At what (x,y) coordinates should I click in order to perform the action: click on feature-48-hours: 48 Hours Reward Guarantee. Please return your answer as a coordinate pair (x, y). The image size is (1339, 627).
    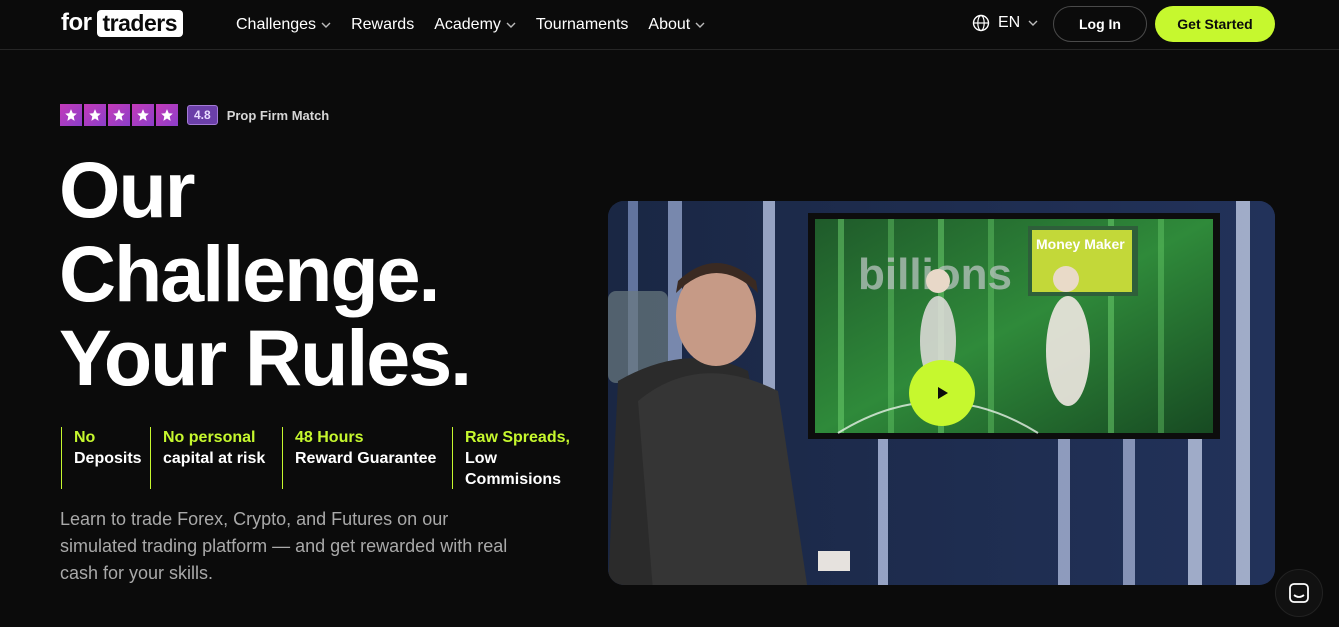
    Looking at the image, I should click on (362, 458).